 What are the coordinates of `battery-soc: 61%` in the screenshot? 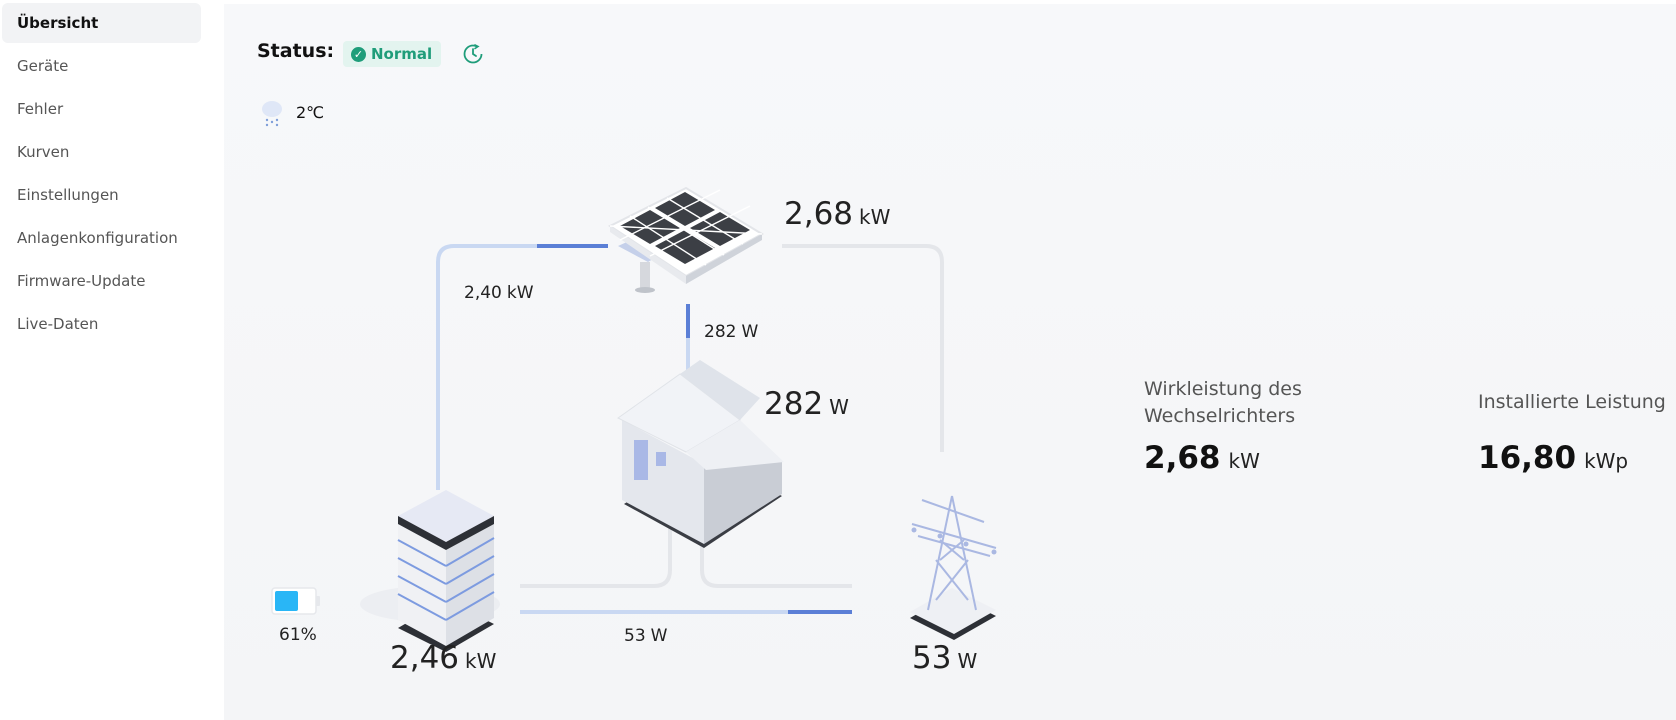 It's located at (298, 635).